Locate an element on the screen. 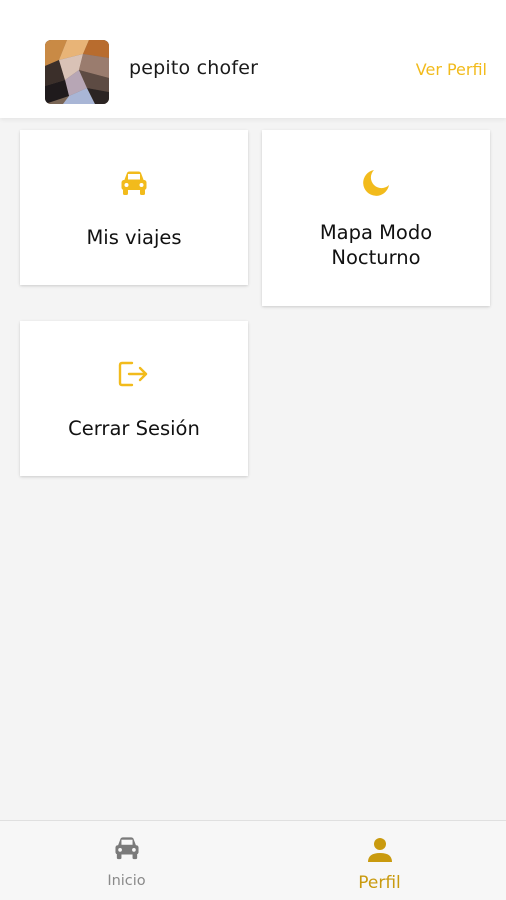  my-trips-label: Mis viajes is located at coordinates (134, 237).